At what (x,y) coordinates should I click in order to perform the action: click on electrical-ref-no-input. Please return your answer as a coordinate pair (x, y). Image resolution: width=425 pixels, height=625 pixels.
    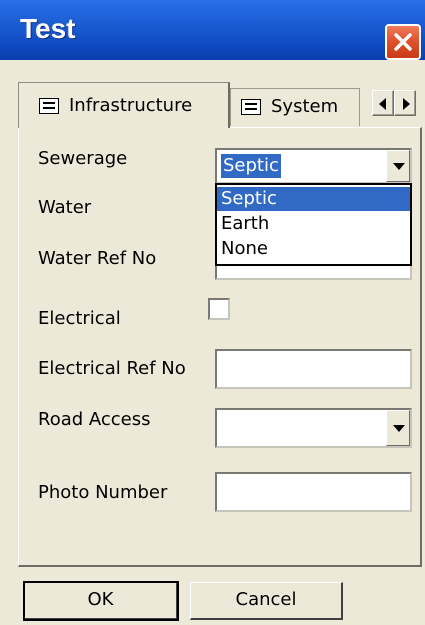
    Looking at the image, I should click on (313, 369).